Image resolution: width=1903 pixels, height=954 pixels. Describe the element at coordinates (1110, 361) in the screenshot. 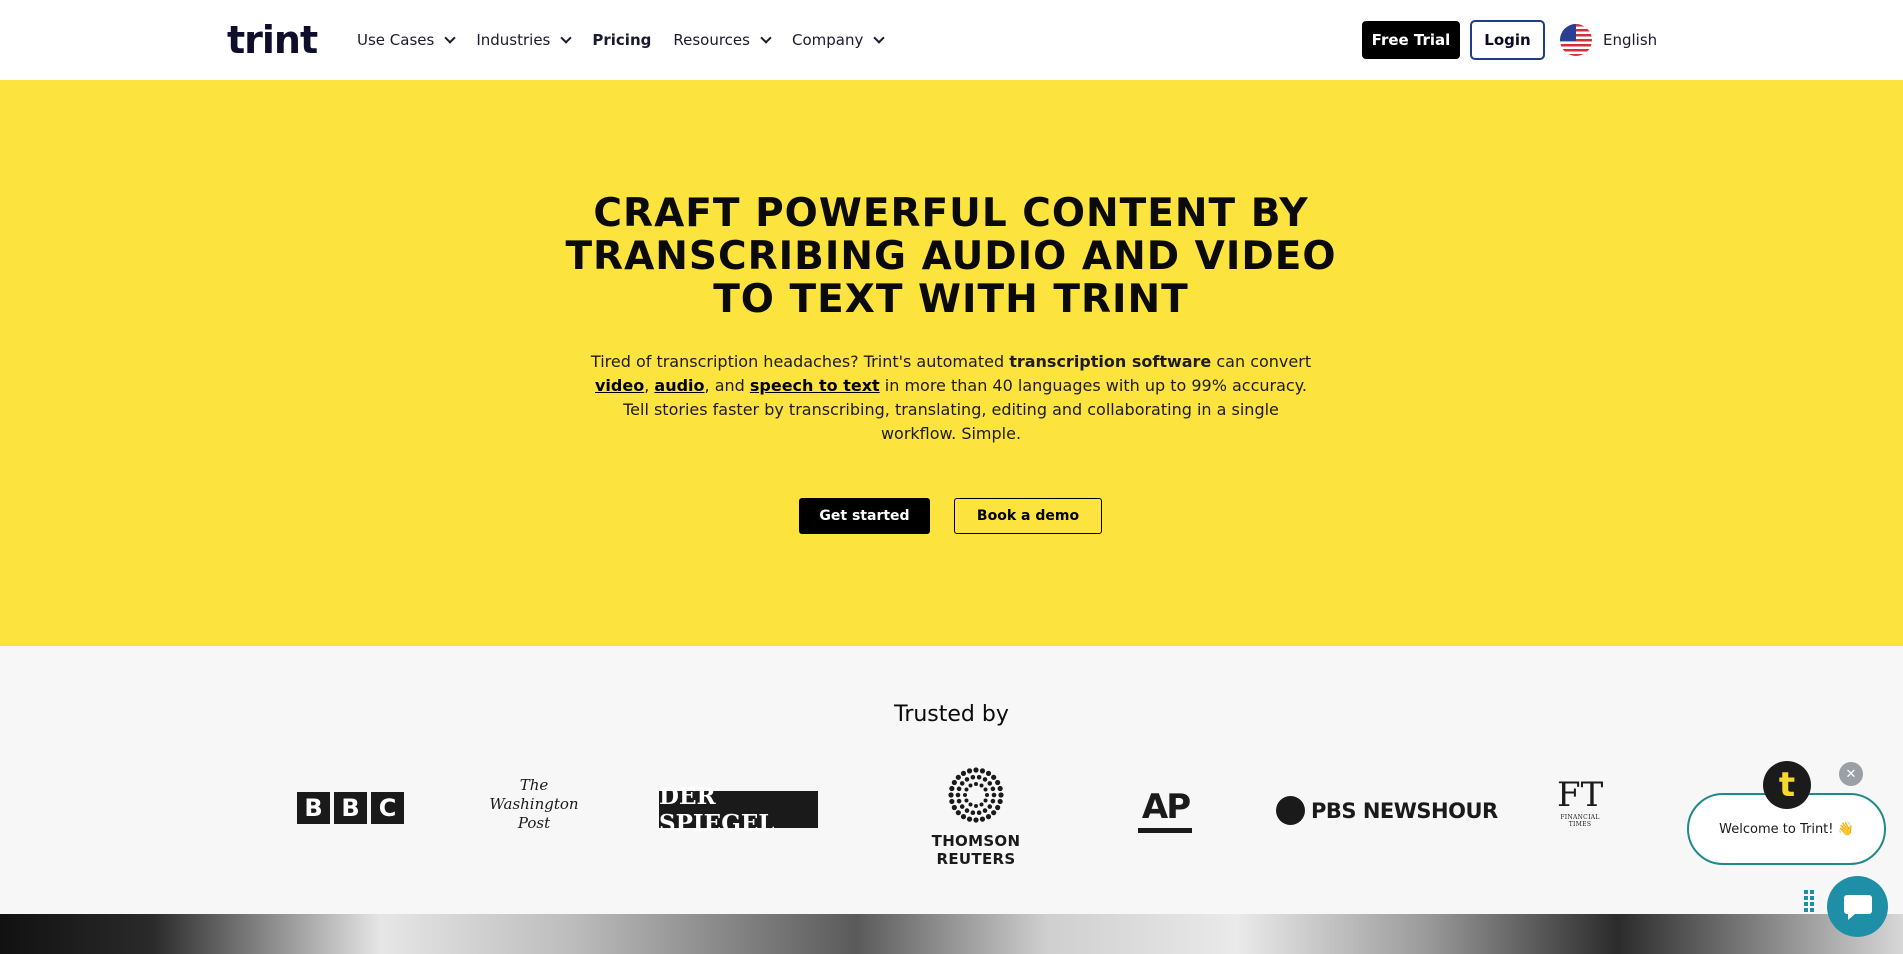

I see `hero-bold-text: transcription software` at that location.